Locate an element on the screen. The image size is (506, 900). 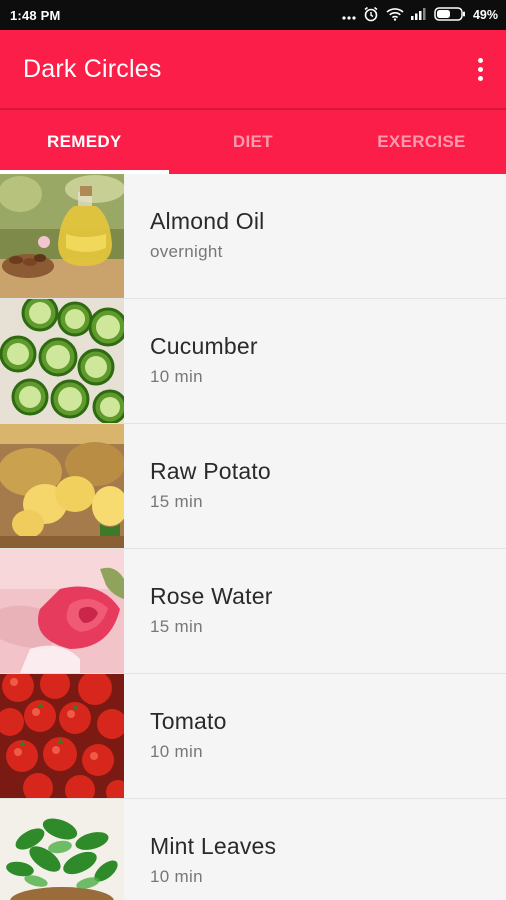
remedy-name: Cucumber is located at coordinates (204, 346).